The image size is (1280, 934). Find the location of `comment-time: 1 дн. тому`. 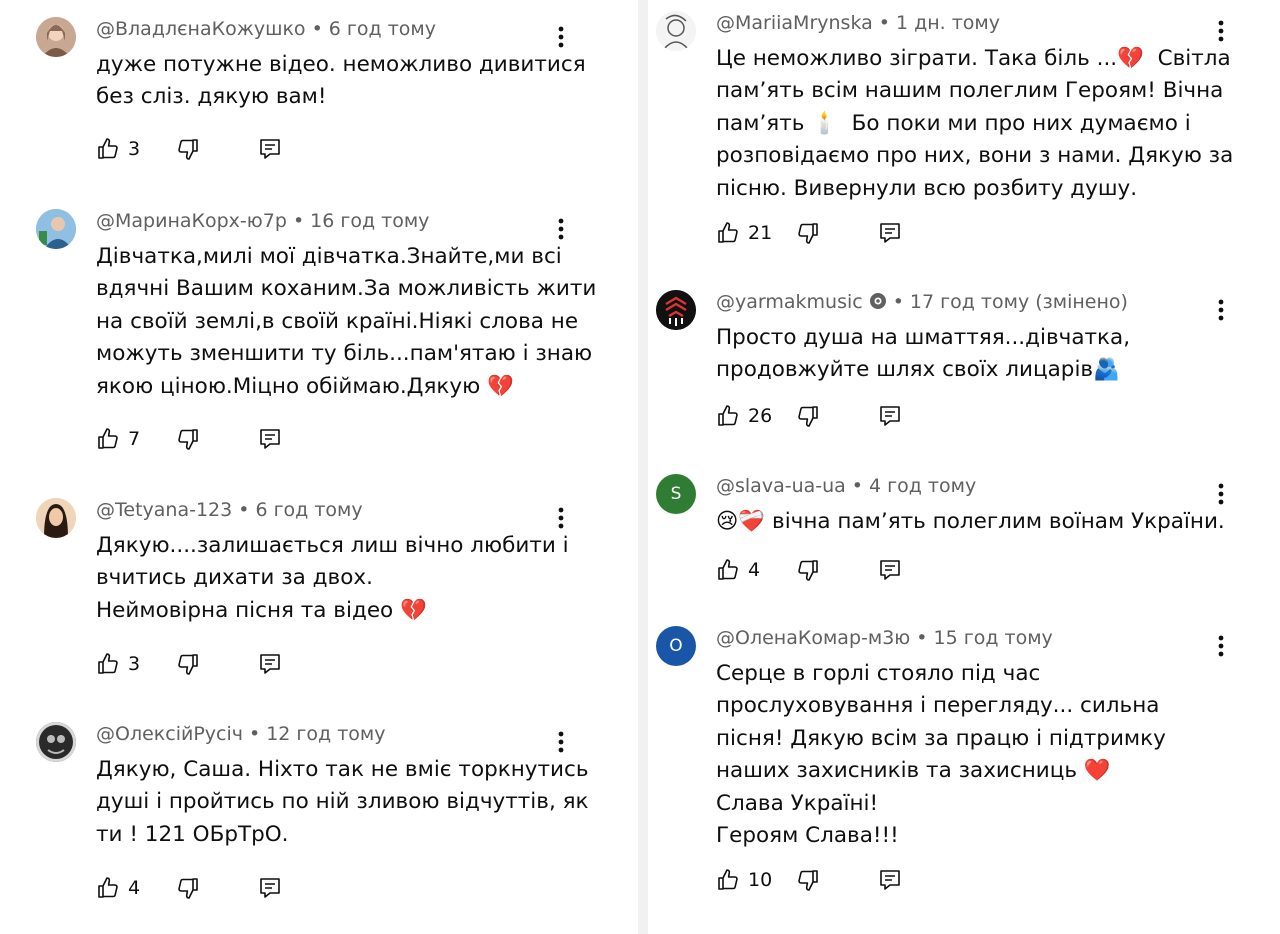

comment-time: 1 дн. тому is located at coordinates (948, 23).